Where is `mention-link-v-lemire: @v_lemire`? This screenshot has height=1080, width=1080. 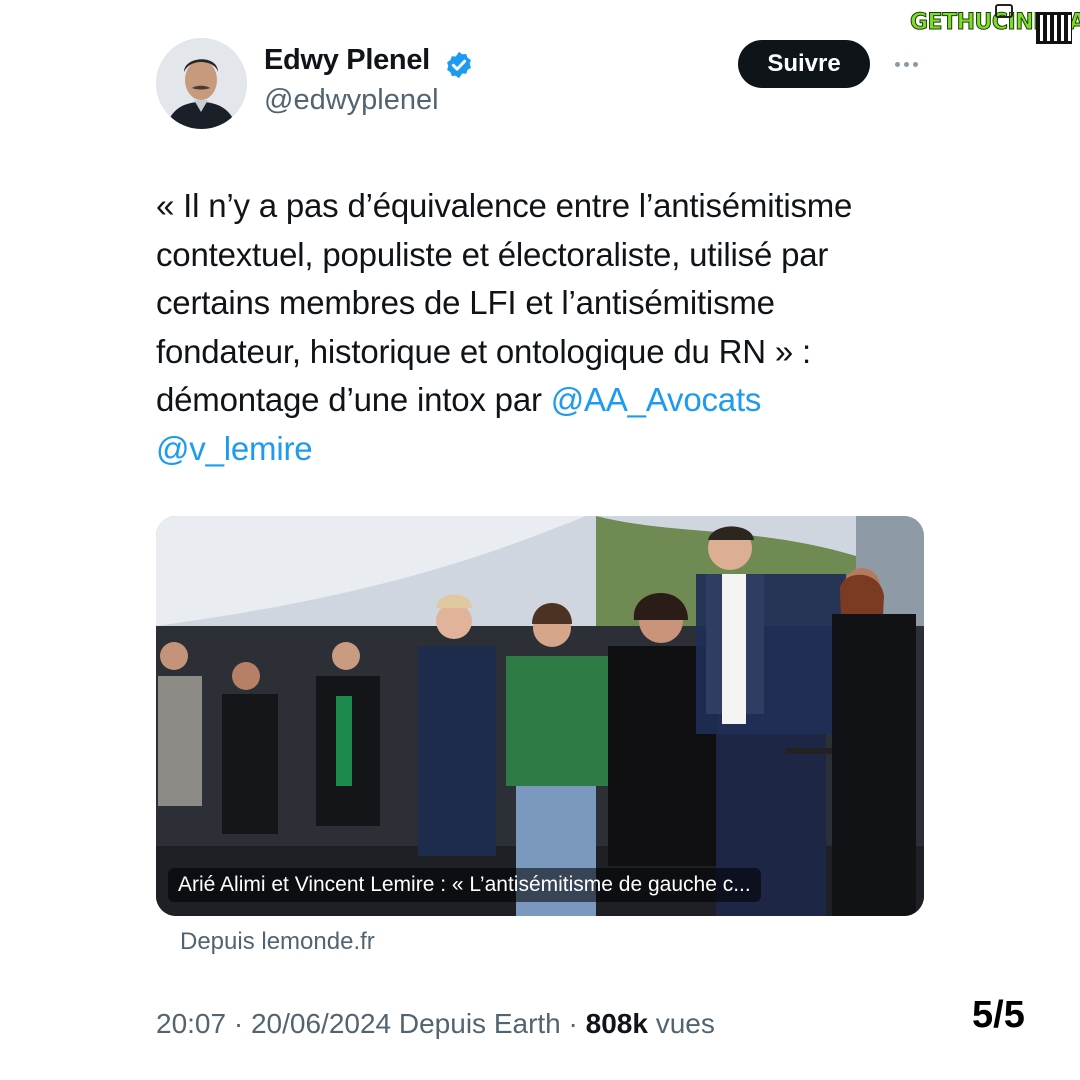
mention-link-v-lemire: @v_lemire is located at coordinates (234, 448).